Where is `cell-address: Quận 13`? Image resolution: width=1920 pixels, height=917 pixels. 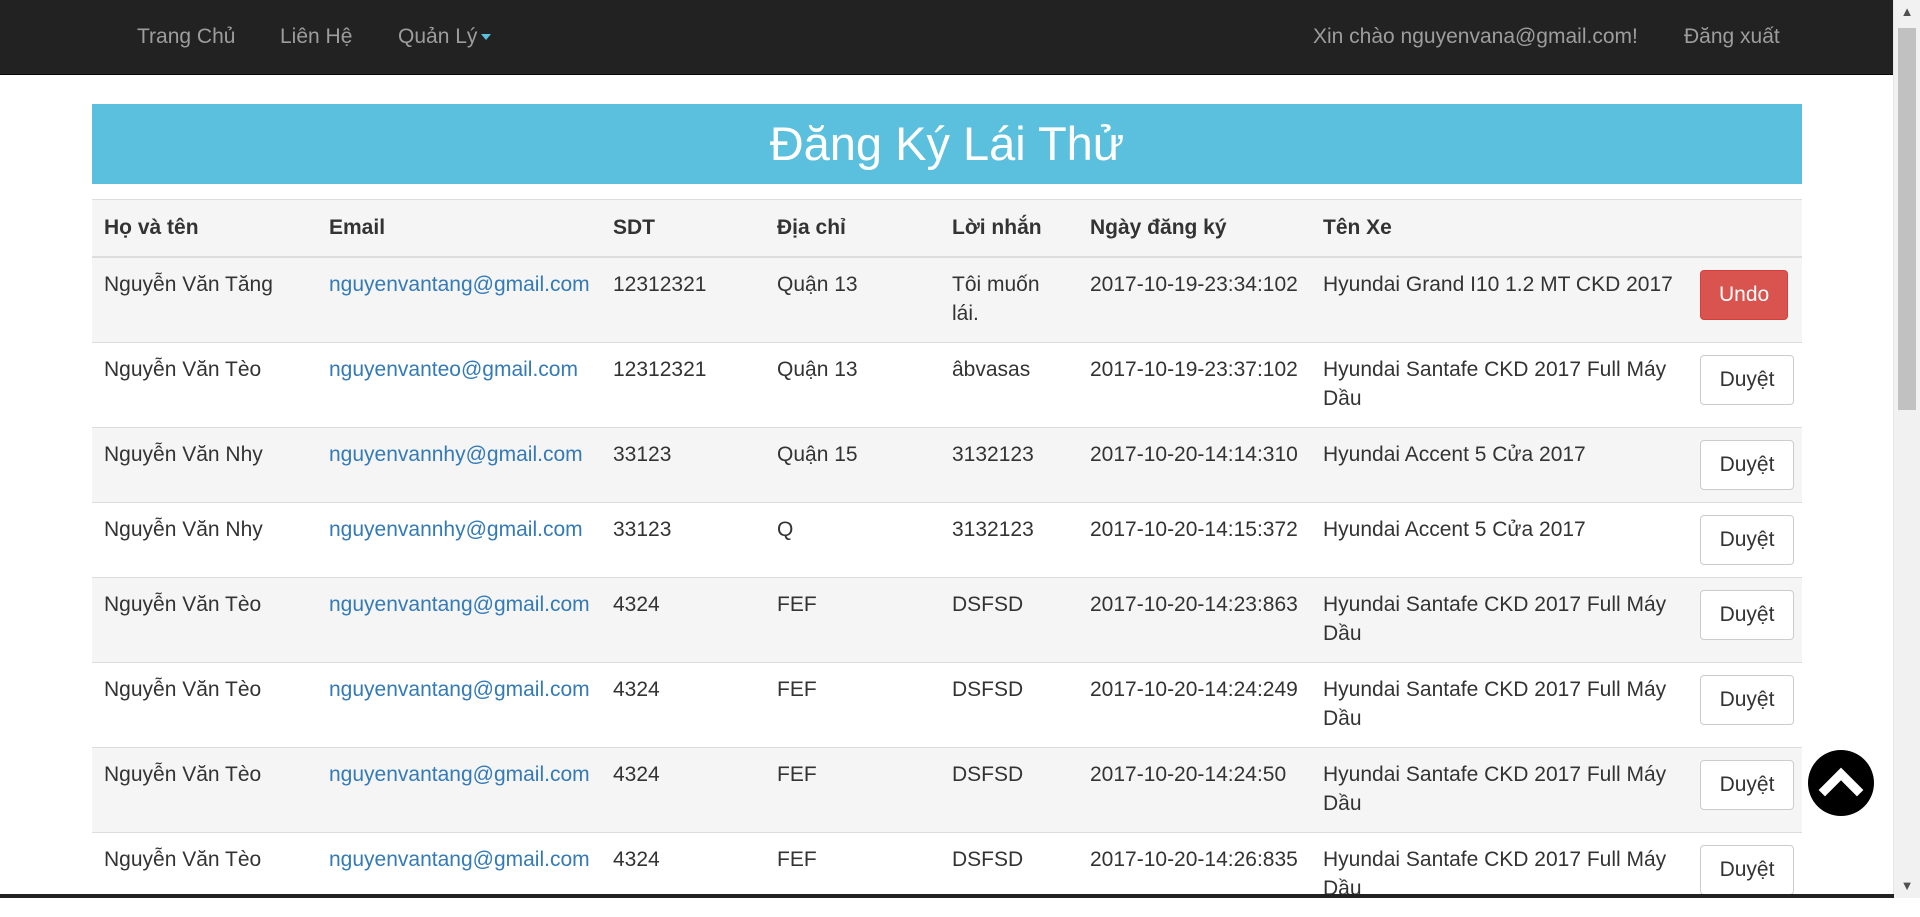
cell-address: Quận 13 is located at coordinates (852, 299).